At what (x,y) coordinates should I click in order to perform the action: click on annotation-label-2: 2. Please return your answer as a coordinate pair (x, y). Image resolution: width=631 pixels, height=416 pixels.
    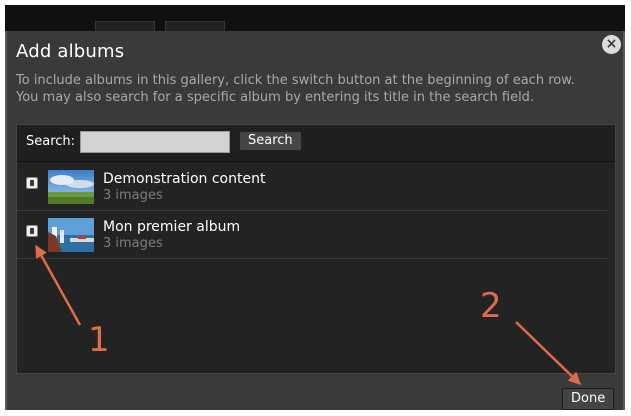
    Looking at the image, I should click on (491, 306).